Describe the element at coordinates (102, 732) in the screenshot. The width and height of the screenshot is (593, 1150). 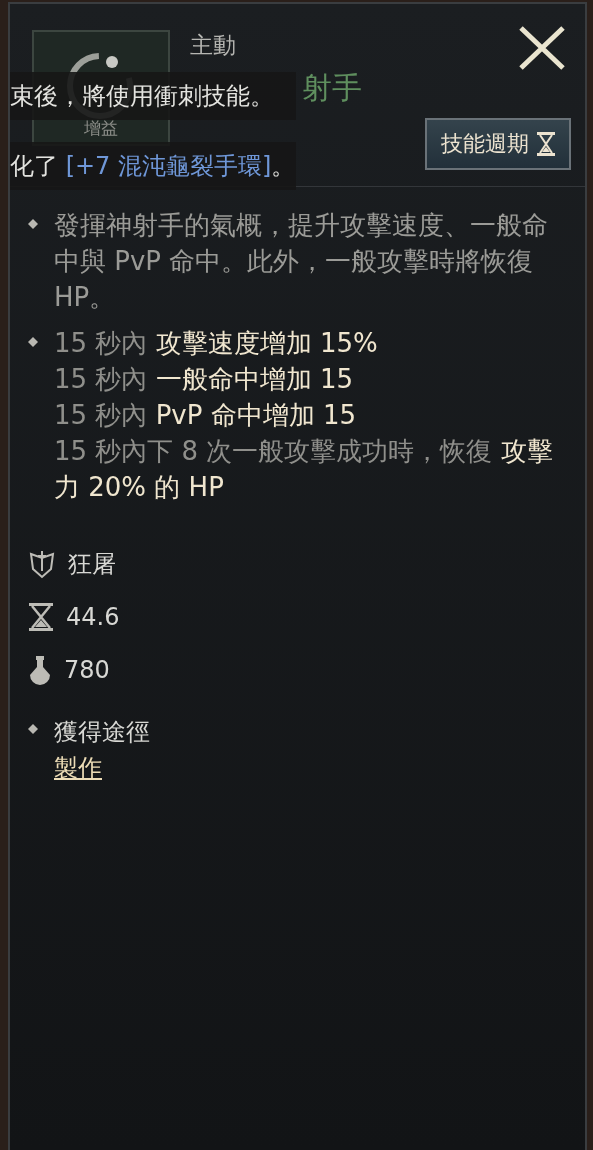
I see `source-label: 獲得途徑` at that location.